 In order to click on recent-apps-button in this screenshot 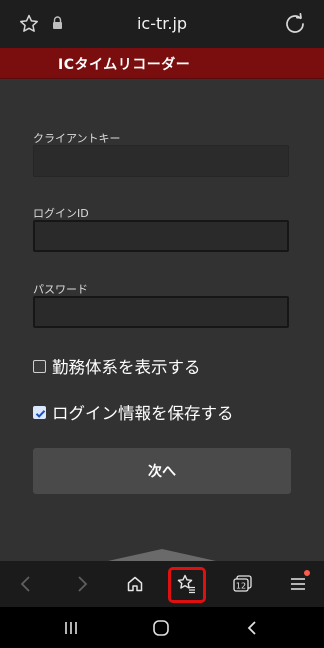, I will do `click(71, 627)`.